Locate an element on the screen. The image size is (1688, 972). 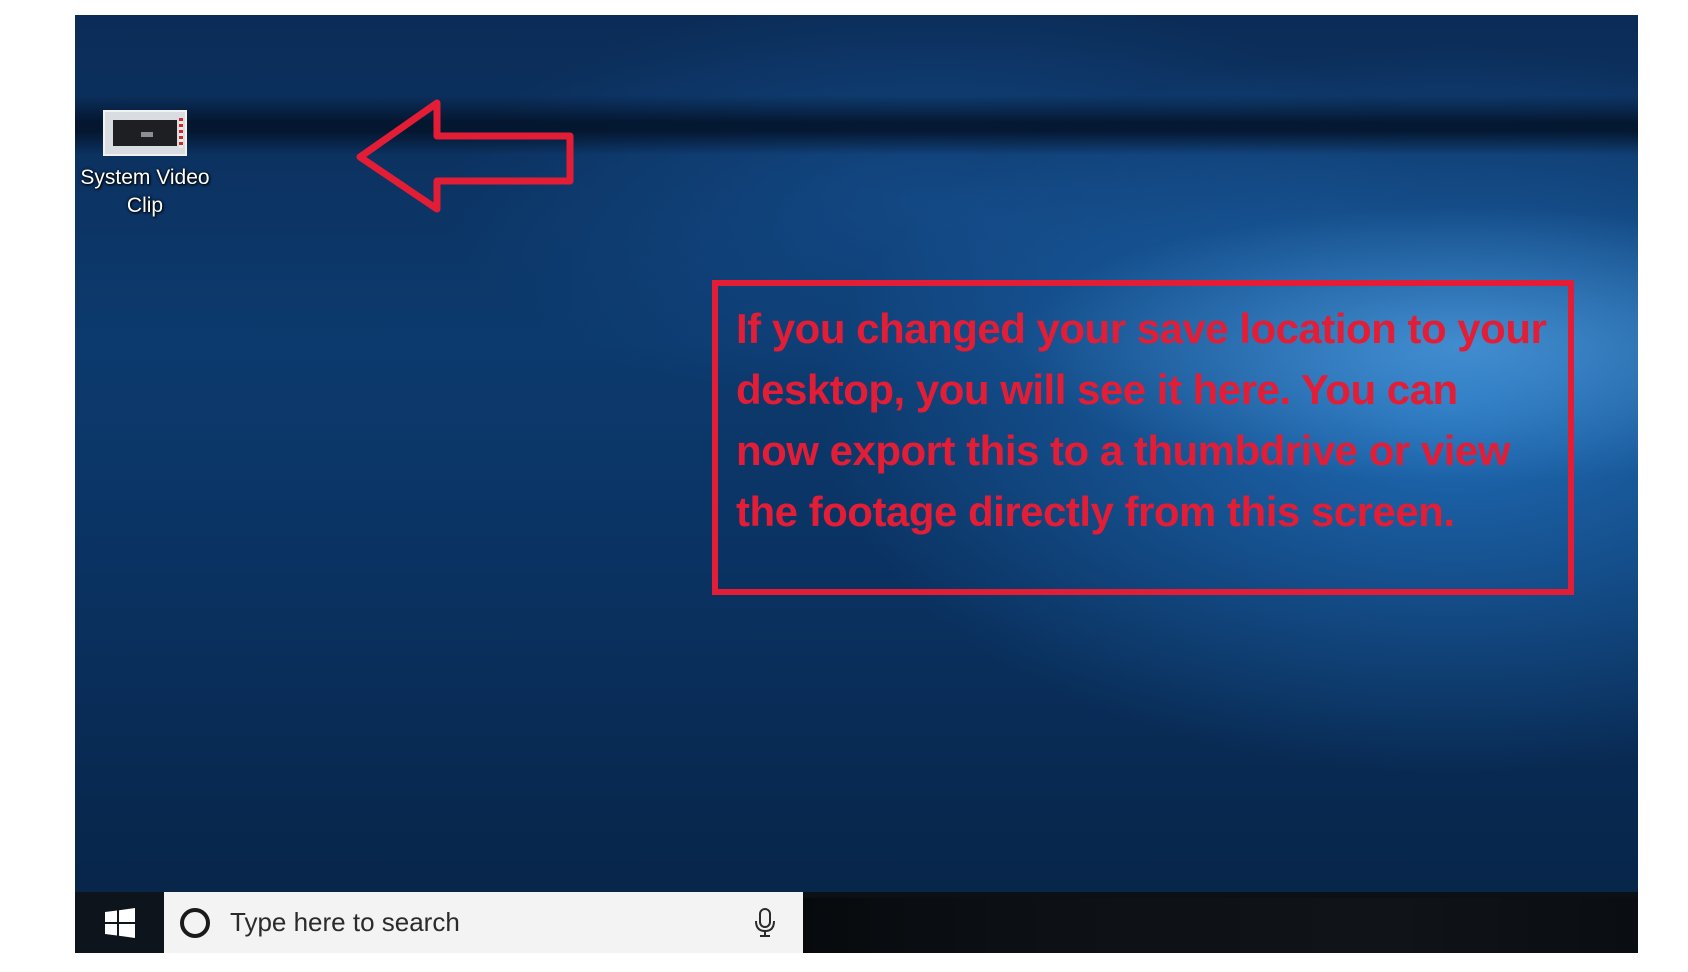
windows-logo-icon is located at coordinates (119, 922).